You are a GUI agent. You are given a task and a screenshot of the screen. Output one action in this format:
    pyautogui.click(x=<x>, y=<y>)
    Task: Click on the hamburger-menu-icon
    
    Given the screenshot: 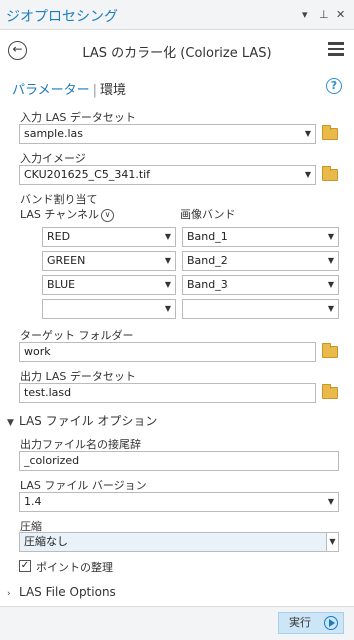 What is the action you would take?
    pyautogui.click(x=336, y=50)
    